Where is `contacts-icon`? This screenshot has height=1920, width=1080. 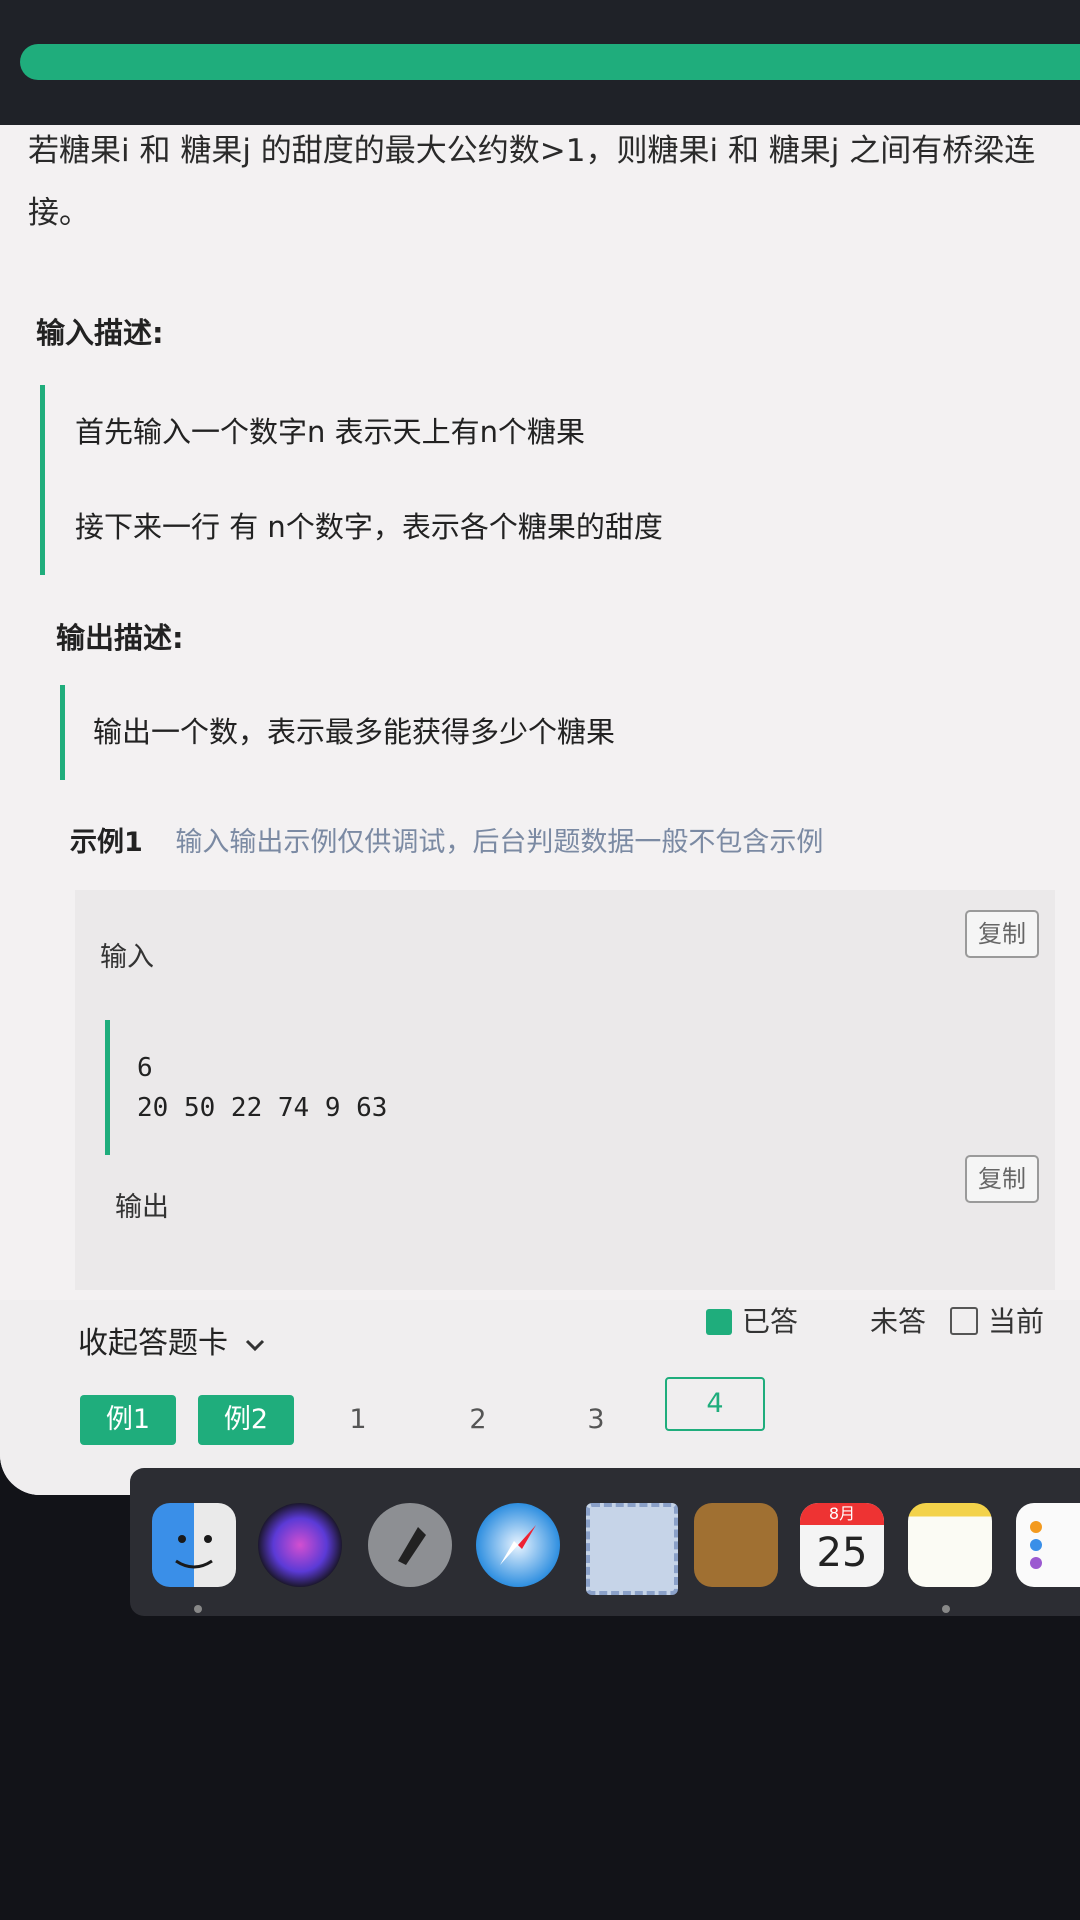 contacts-icon is located at coordinates (736, 1545).